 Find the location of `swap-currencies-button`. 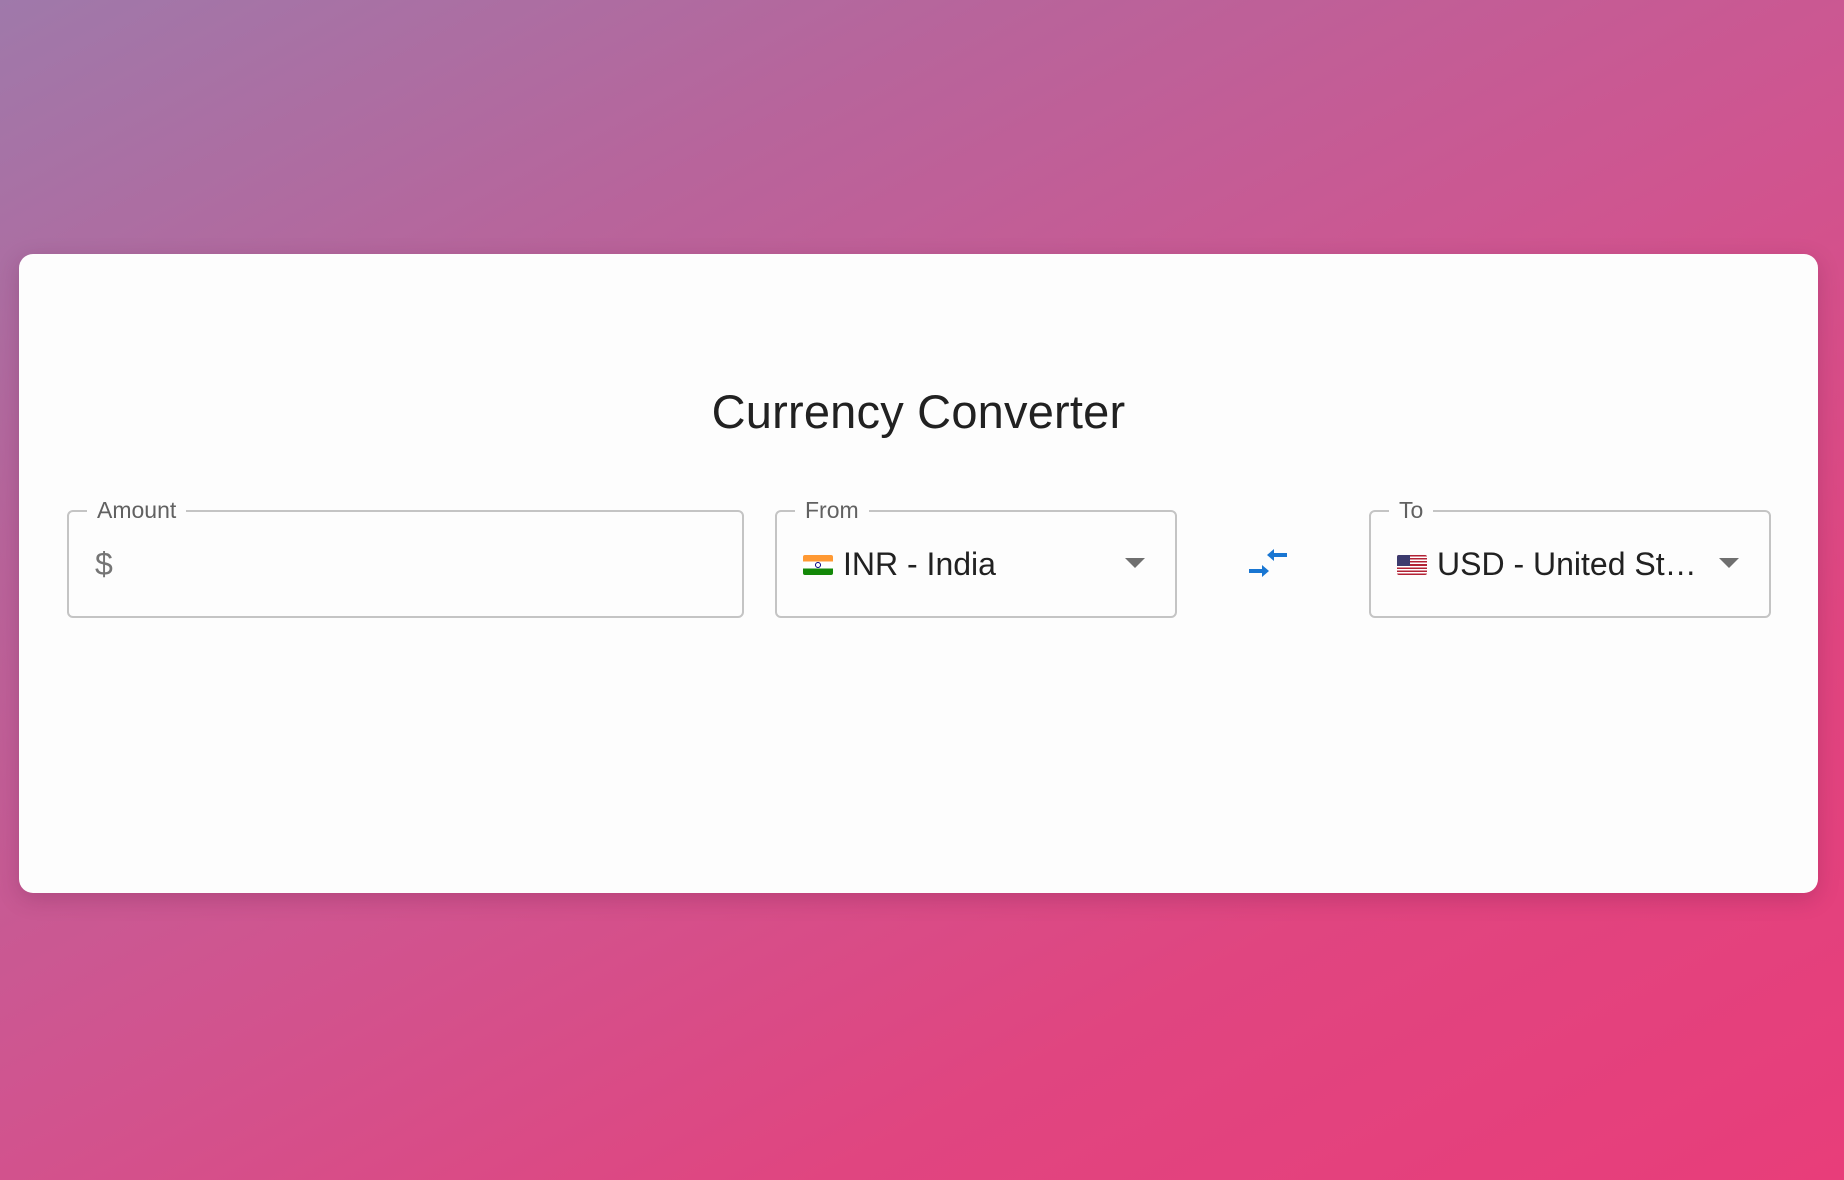

swap-currencies-button is located at coordinates (1268, 563).